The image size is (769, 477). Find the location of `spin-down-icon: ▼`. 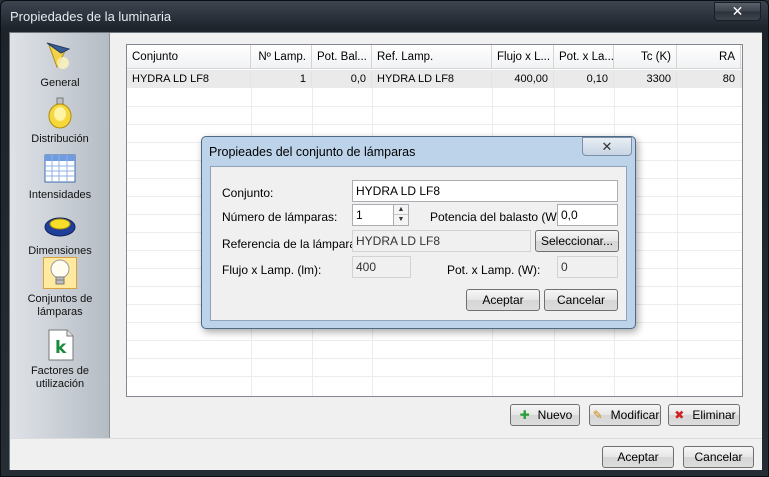

spin-down-icon: ▼ is located at coordinates (401, 220).